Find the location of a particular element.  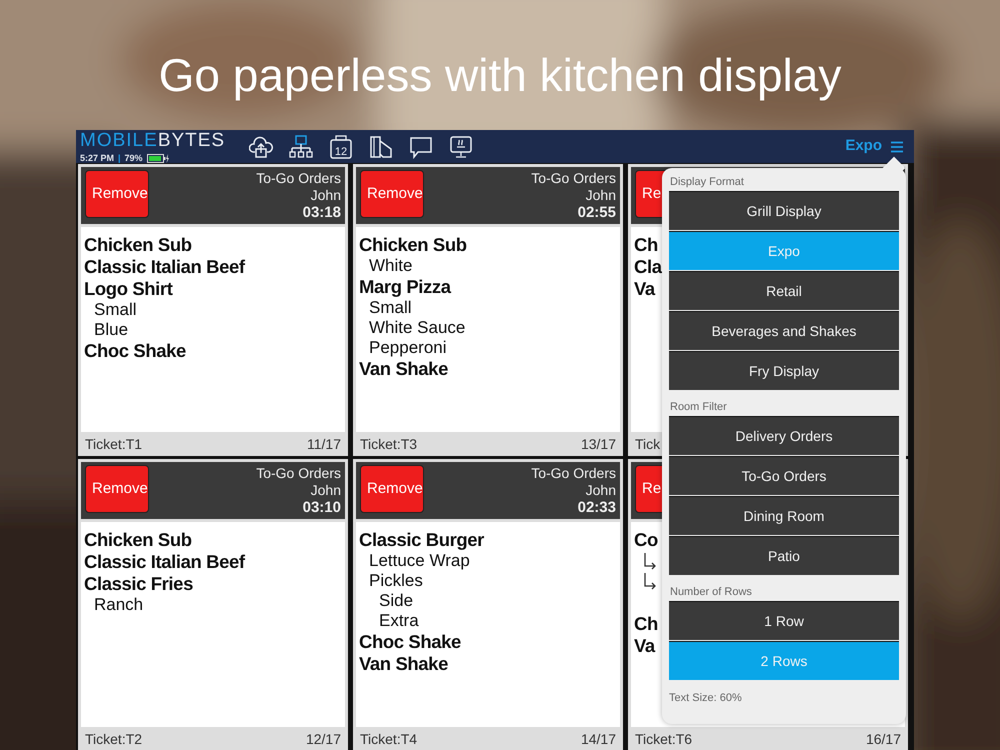

cards-icon is located at coordinates (381, 146).